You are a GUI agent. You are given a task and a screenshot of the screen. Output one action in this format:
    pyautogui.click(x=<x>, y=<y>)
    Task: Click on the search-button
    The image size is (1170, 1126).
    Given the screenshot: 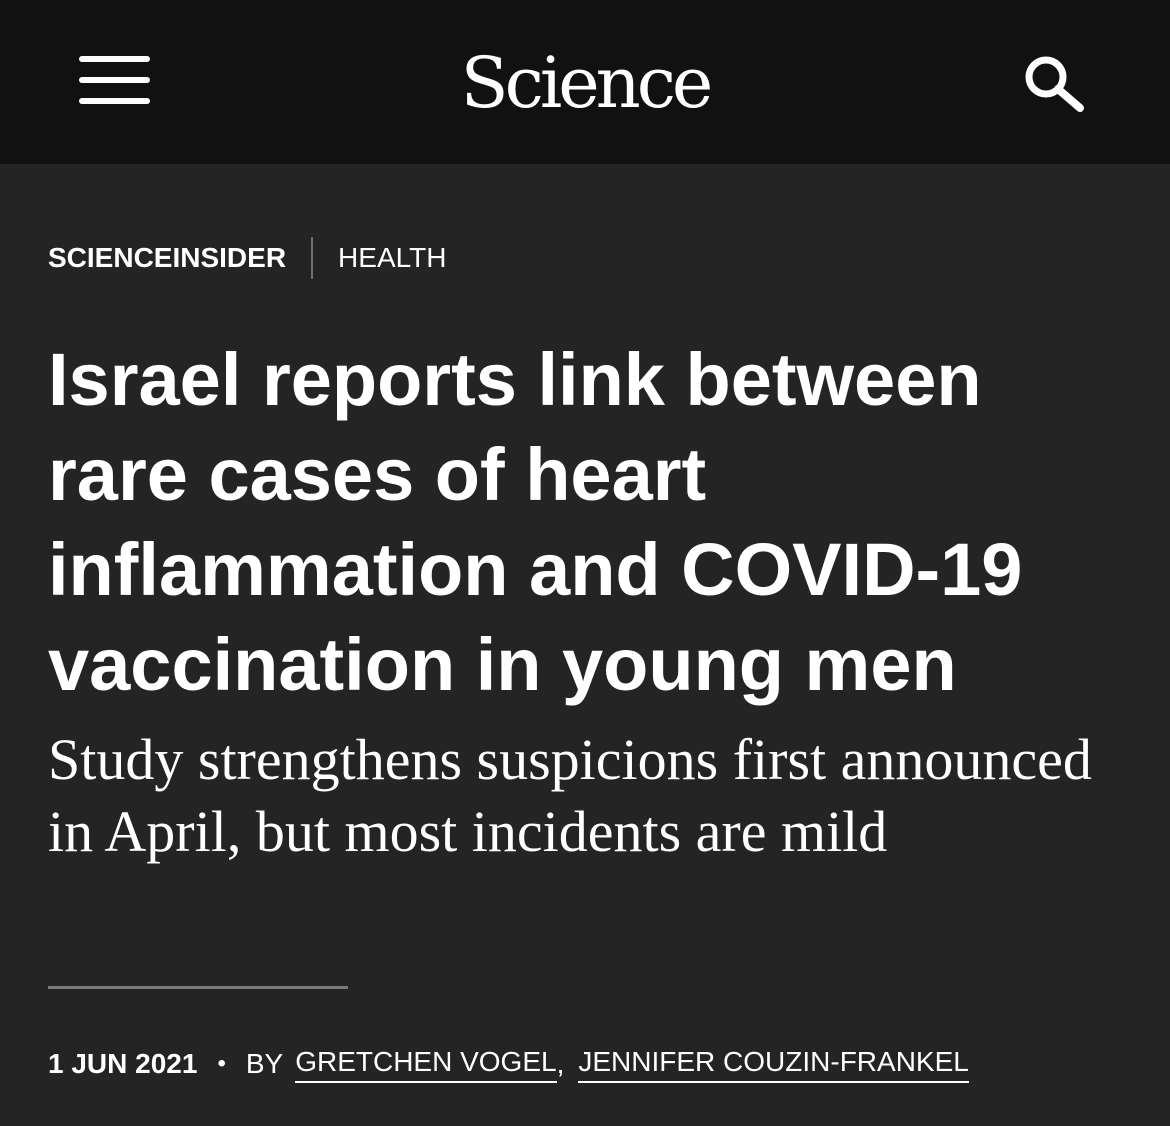 What is the action you would take?
    pyautogui.click(x=1053, y=82)
    